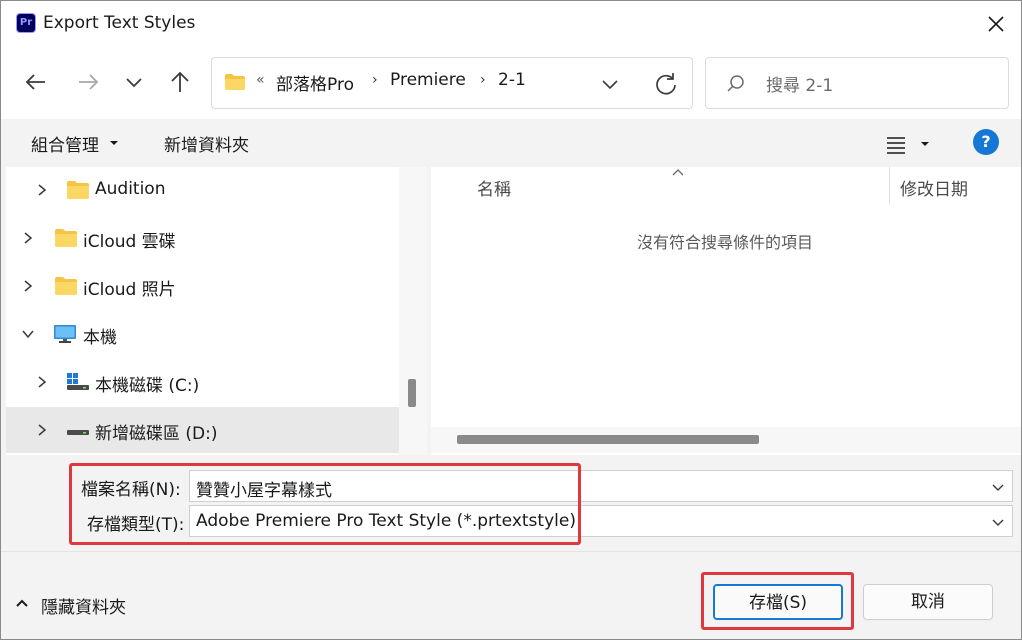 The image size is (1022, 640). I want to click on refresh-button, so click(666, 84).